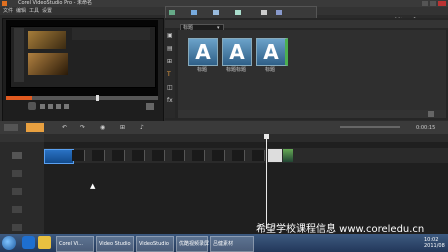  What do you see at coordinates (426, 128) in the screenshot?
I see `timecode-display: 0:00:15` at bounding box center [426, 128].